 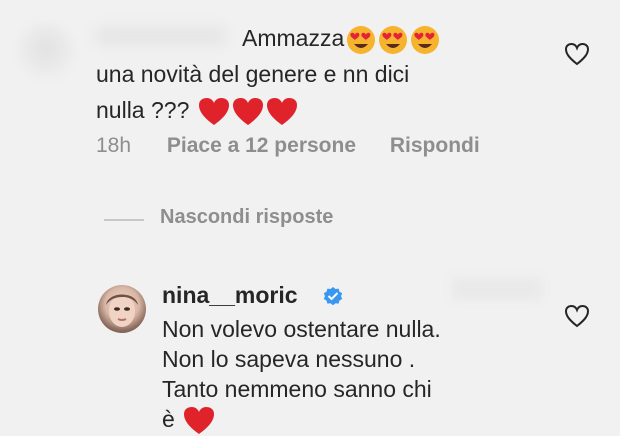 What do you see at coordinates (114, 145) in the screenshot?
I see `comment-time: 18h` at bounding box center [114, 145].